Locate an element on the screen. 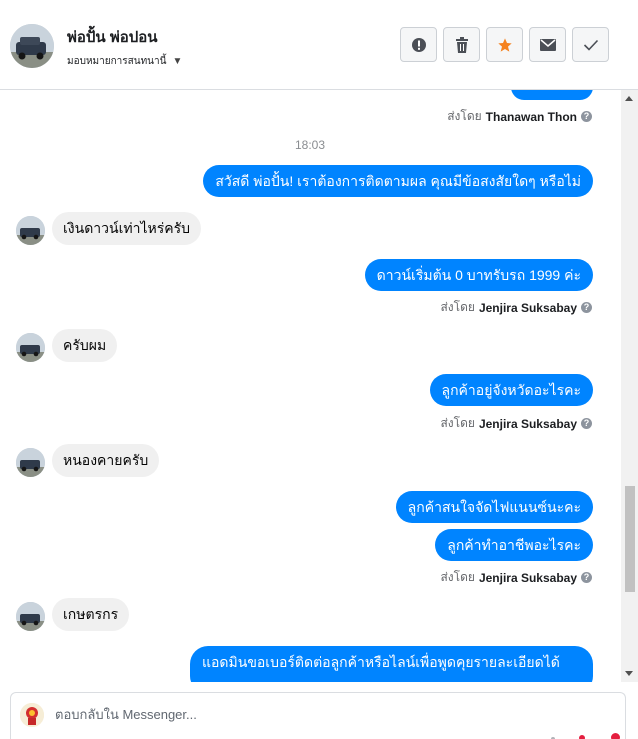 The image size is (638, 739). sent-by-label: ส่งโดย Thanawan Thon ? is located at coordinates (519, 116).